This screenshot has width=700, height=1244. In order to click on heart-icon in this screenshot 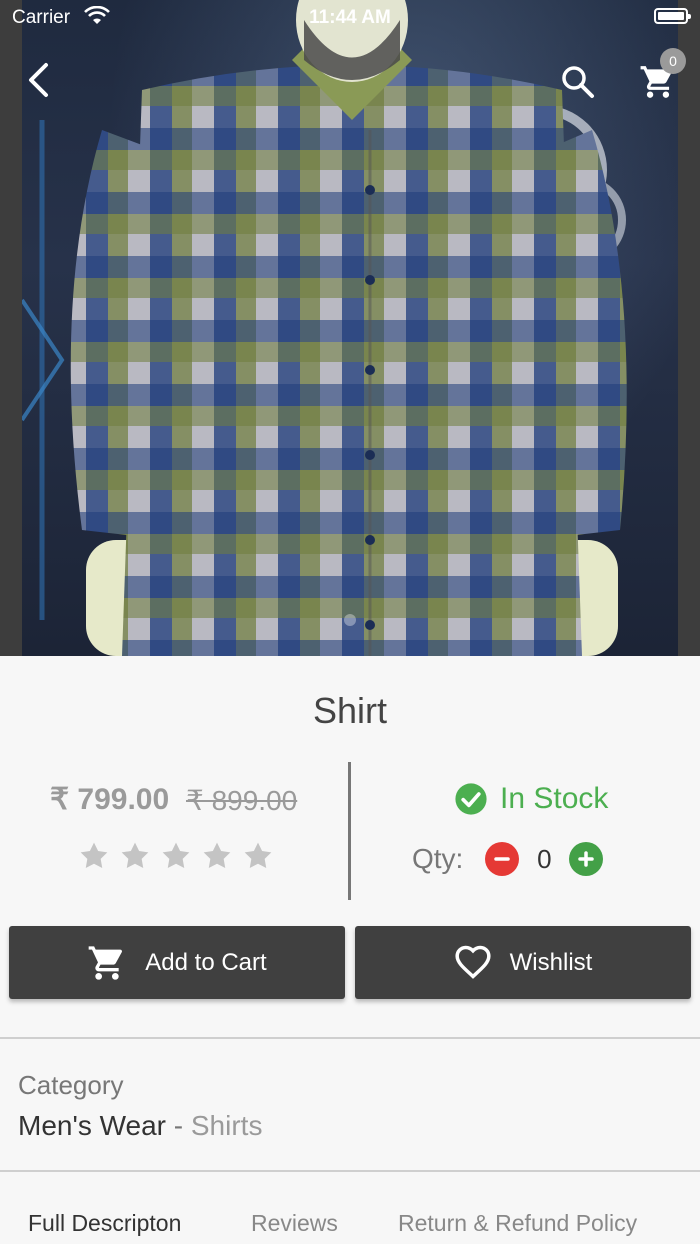, I will do `click(473, 962)`.